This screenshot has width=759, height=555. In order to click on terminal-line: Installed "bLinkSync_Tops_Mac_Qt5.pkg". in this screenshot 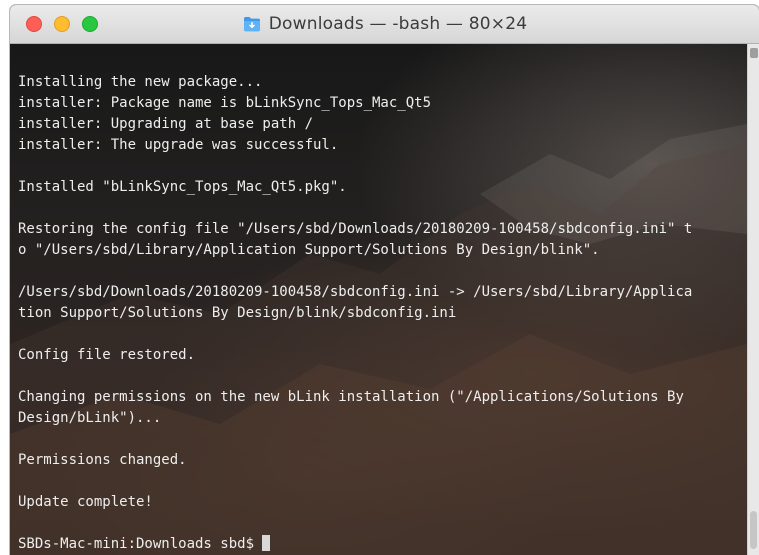, I will do `click(182, 187)`.